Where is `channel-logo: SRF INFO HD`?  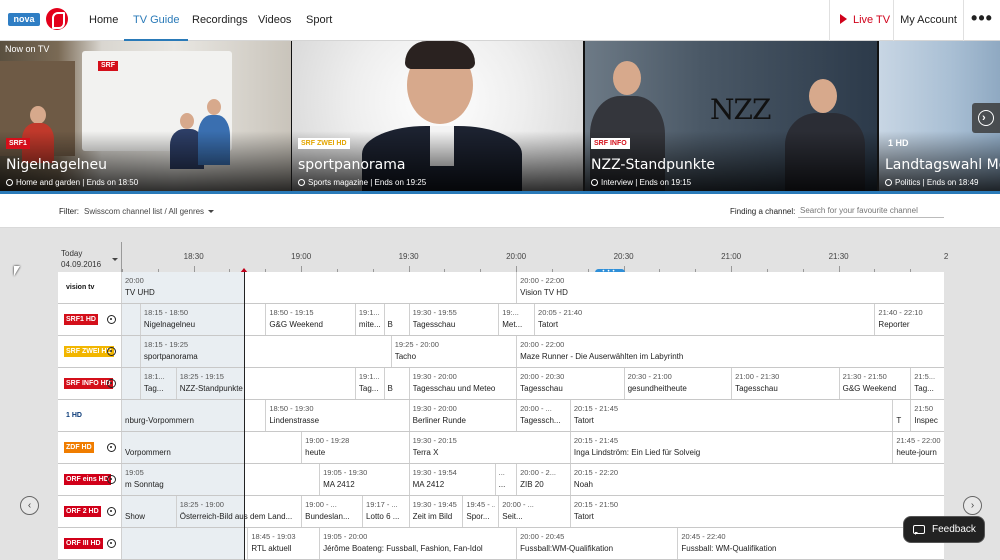 channel-logo: SRF INFO HD is located at coordinates (90, 383).